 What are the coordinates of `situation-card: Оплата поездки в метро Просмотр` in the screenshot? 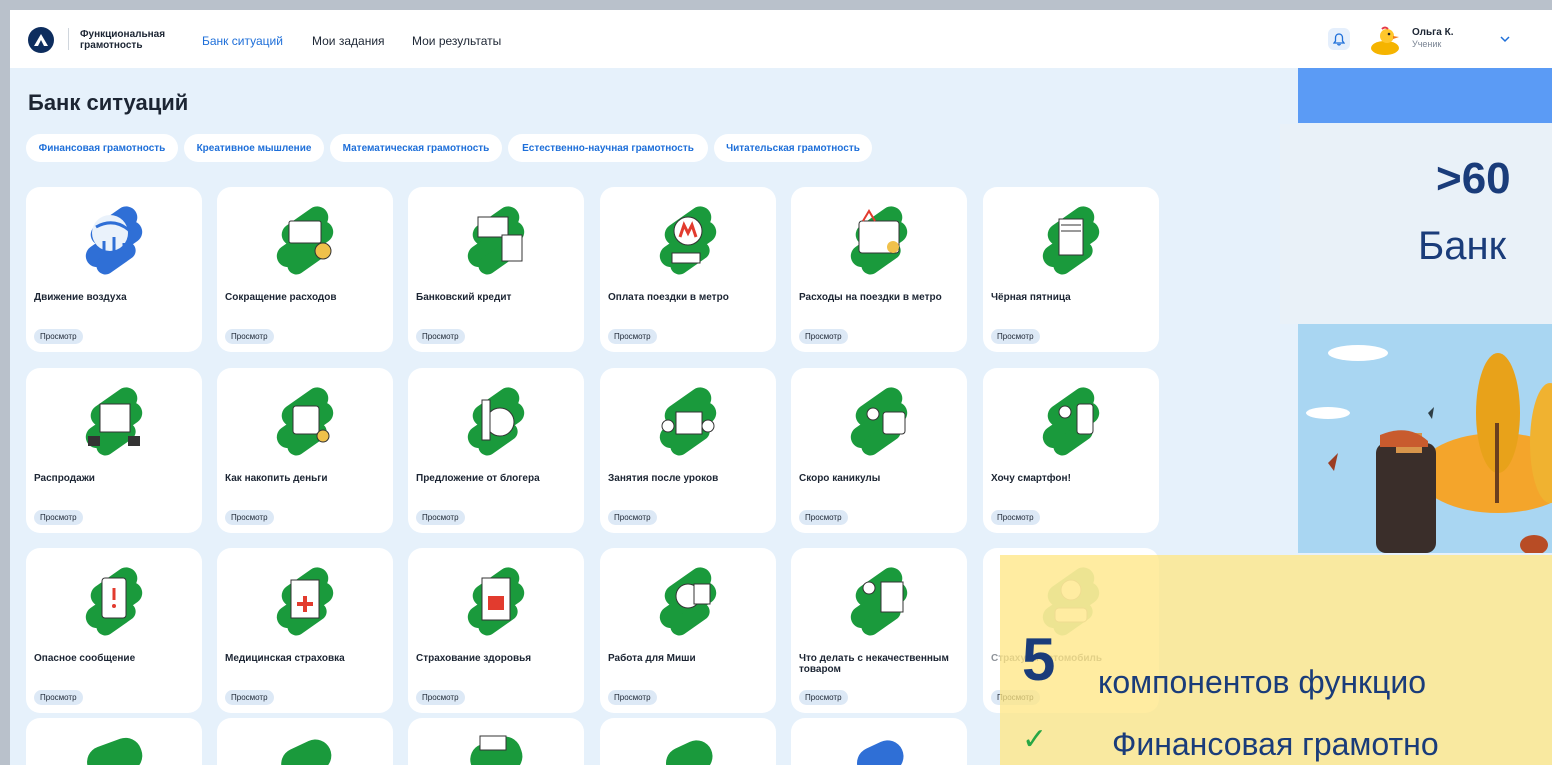 It's located at (688, 269).